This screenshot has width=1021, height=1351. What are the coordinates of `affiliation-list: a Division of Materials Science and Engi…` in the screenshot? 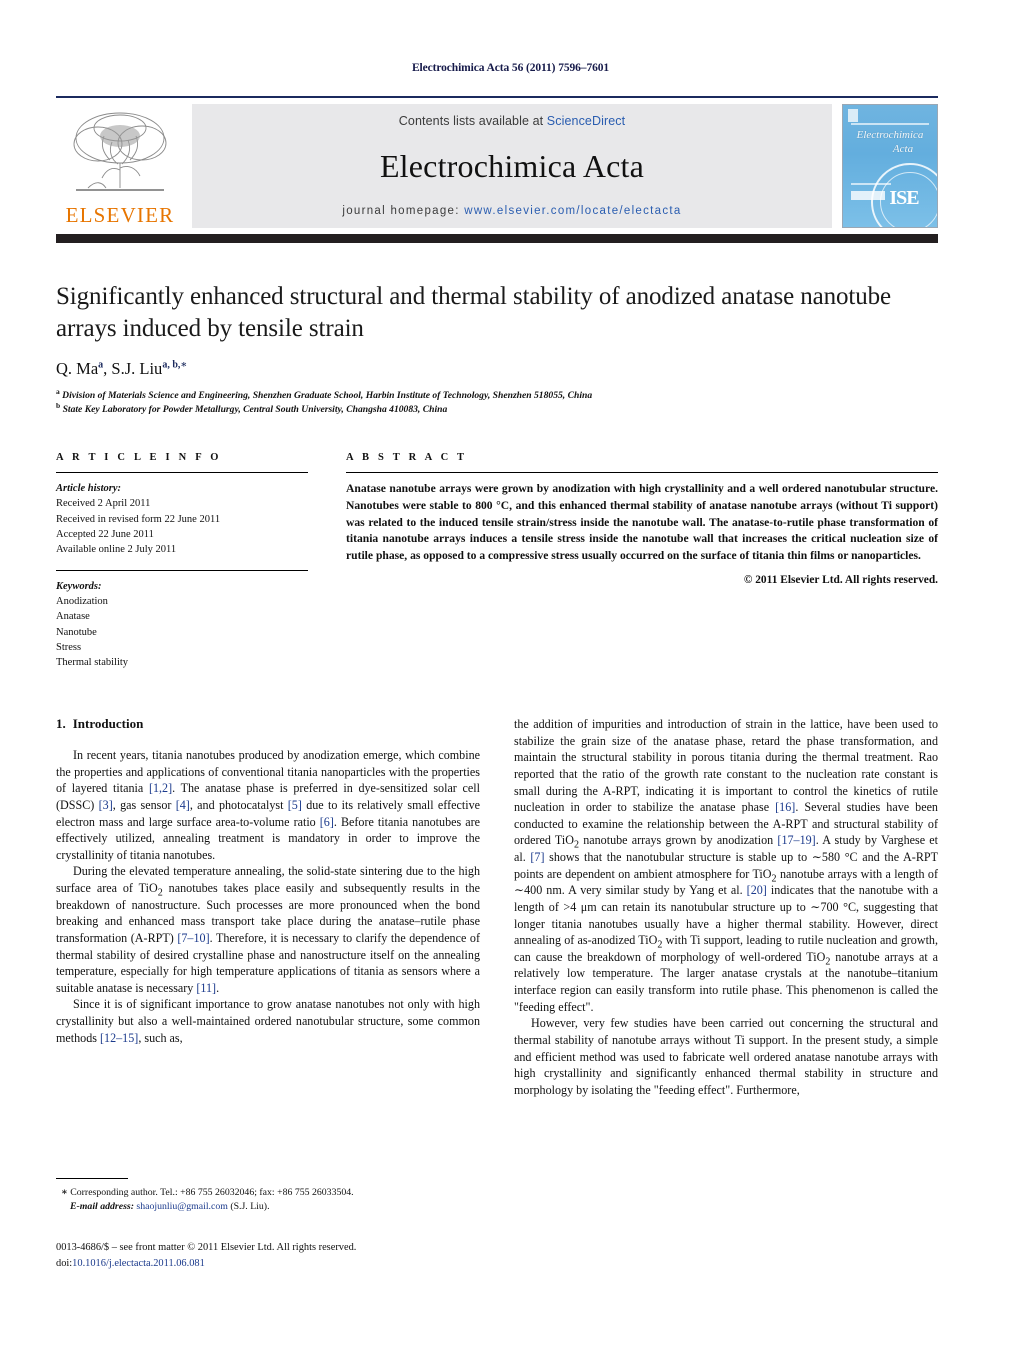 It's located at (497, 401).